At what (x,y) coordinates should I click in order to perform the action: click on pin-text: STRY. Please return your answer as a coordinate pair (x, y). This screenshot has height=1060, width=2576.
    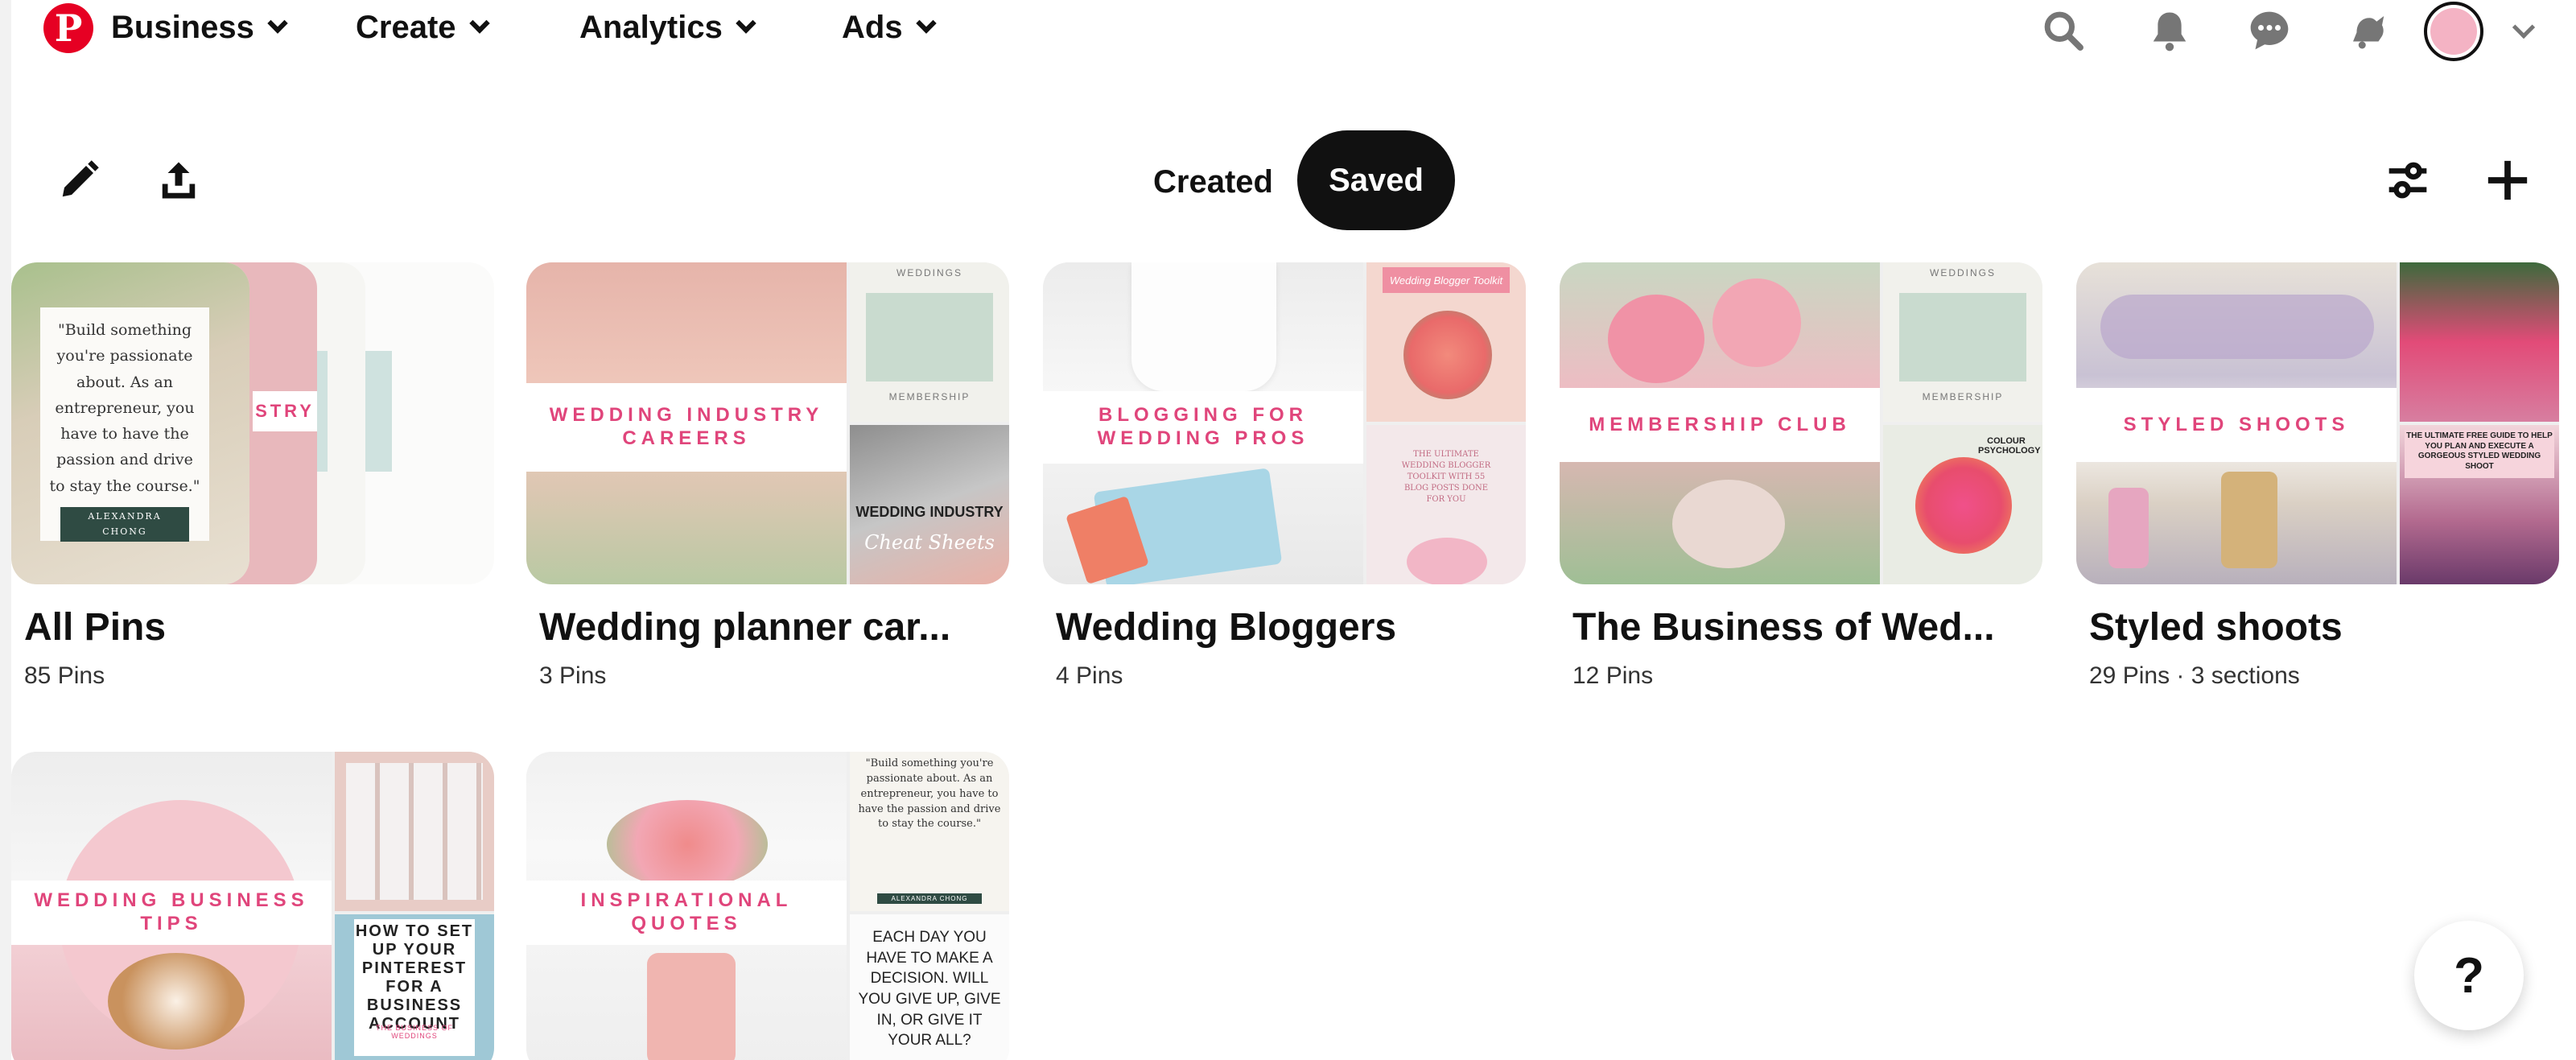
    Looking at the image, I should click on (285, 411).